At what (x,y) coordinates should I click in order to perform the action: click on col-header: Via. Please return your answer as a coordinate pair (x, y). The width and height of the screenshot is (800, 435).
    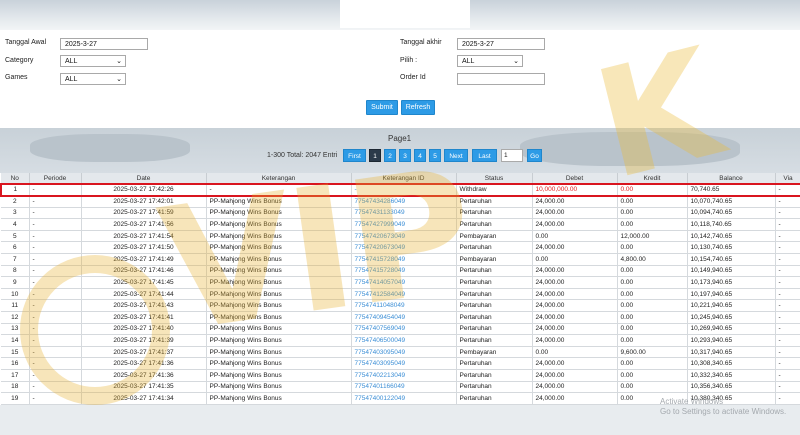
    Looking at the image, I should click on (787, 179).